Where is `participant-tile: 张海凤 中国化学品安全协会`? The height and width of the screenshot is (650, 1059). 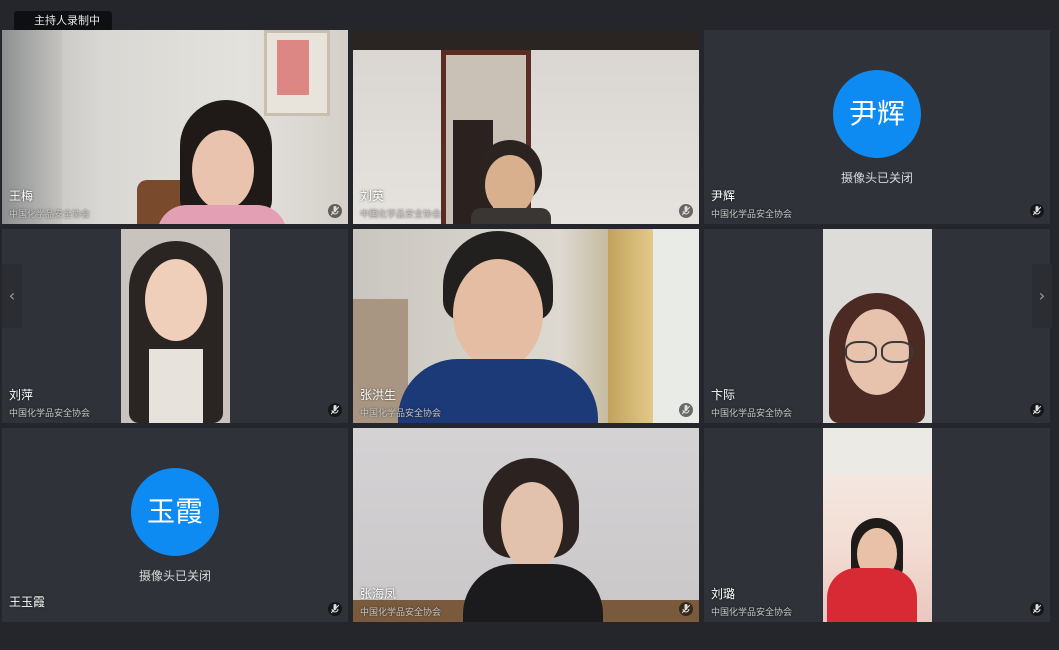
participant-tile: 张海凤 中国化学品安全协会 is located at coordinates (526, 525).